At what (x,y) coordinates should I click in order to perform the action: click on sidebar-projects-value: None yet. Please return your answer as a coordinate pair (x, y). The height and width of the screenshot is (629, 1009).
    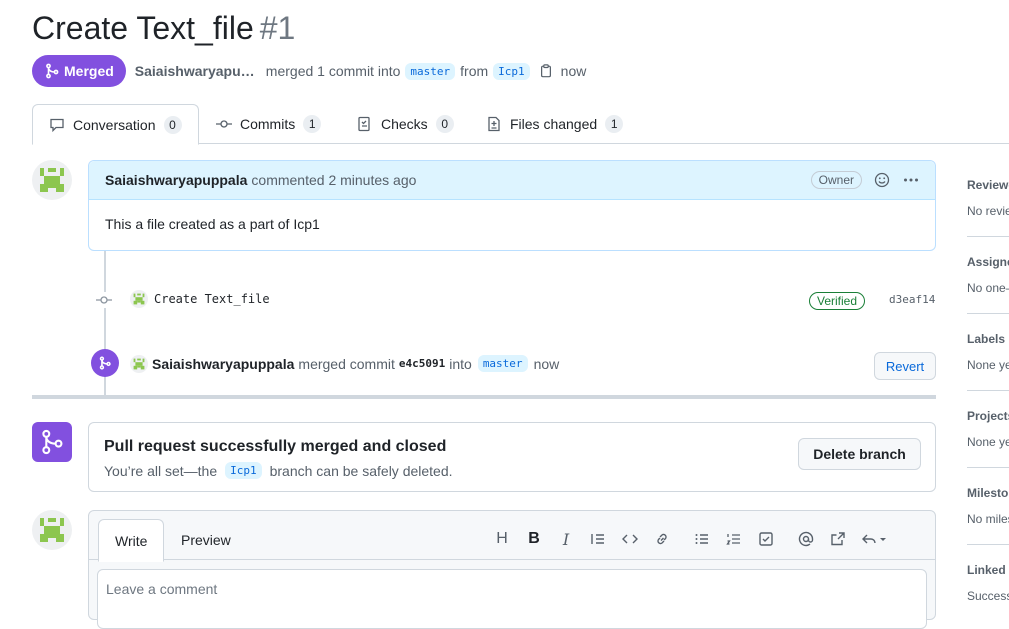
    Looking at the image, I should click on (988, 442).